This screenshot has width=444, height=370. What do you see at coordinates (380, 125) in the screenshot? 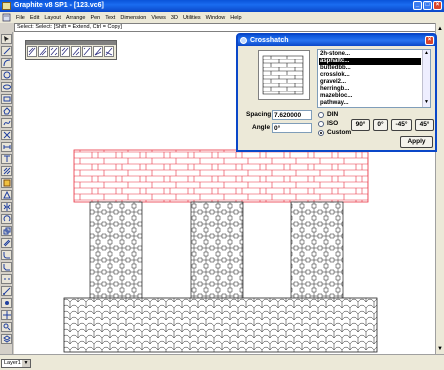
I see `angle-0-button: 0°` at bounding box center [380, 125].